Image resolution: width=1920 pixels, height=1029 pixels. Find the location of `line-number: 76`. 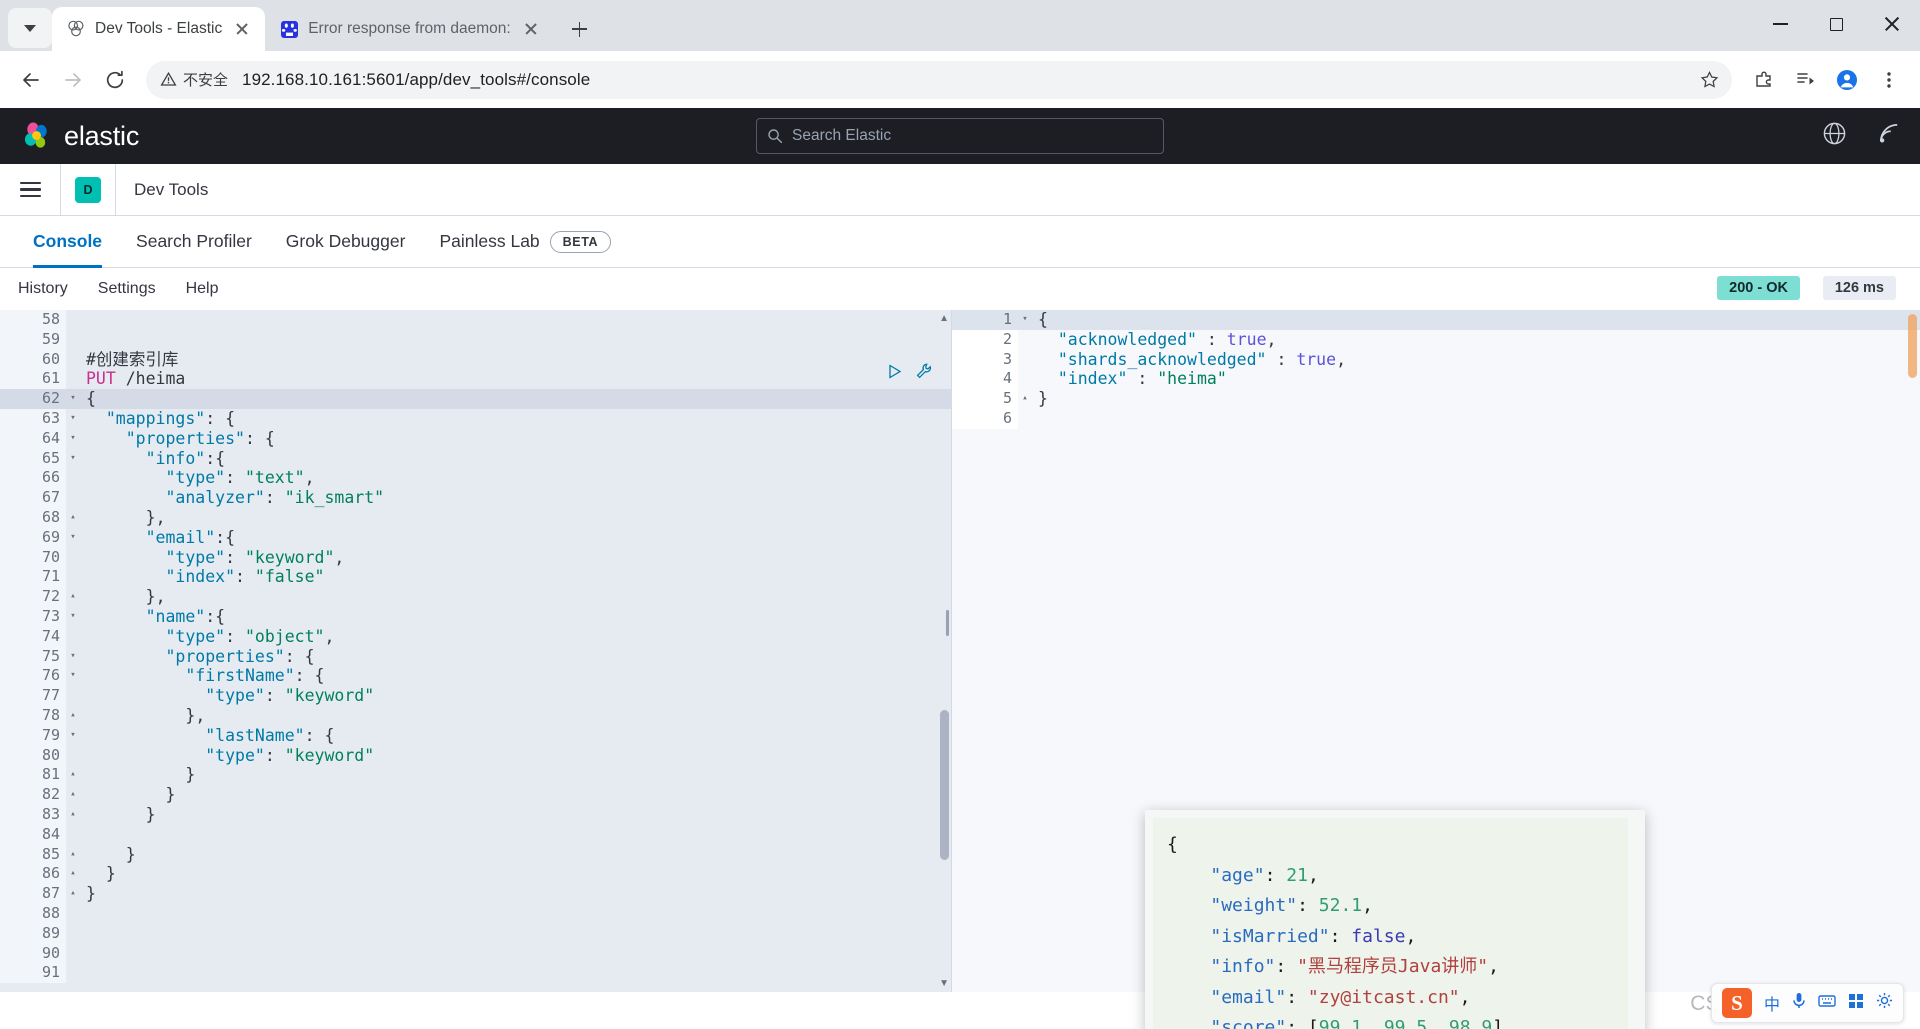

line-number: 76 is located at coordinates (33, 676).